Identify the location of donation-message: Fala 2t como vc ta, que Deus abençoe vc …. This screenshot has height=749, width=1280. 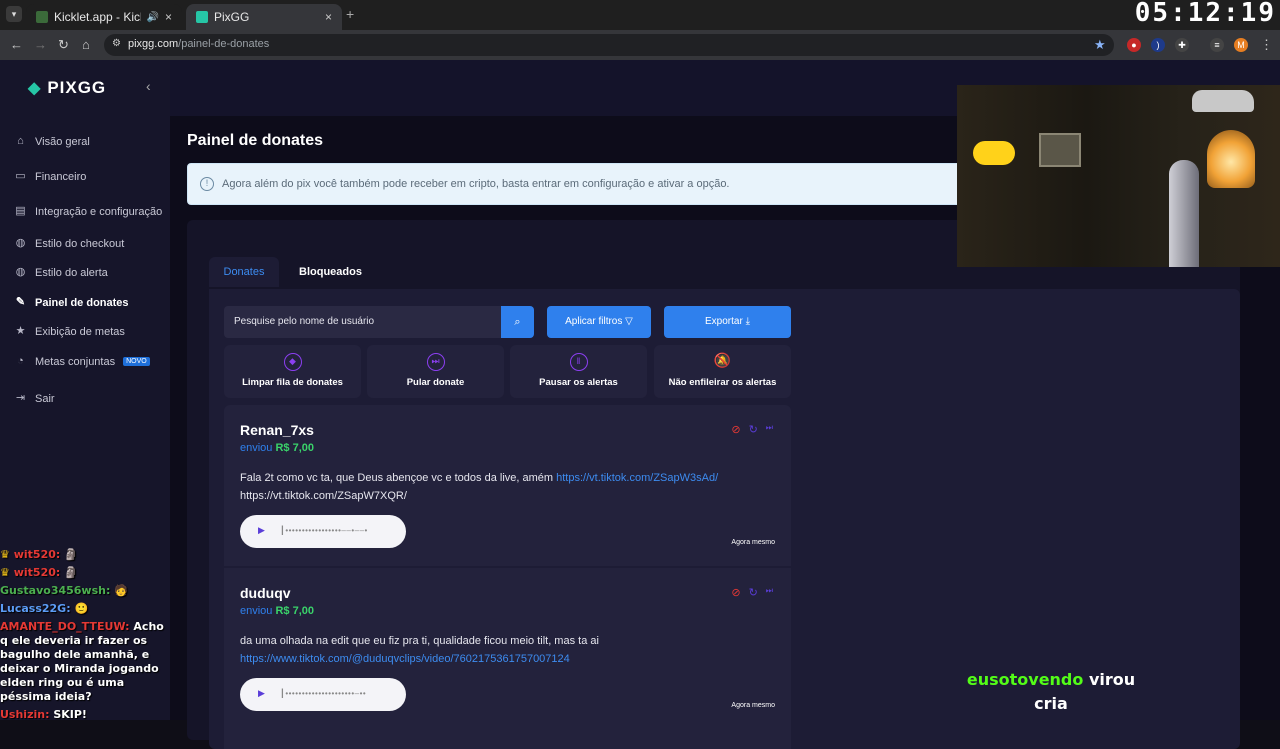
(505, 487).